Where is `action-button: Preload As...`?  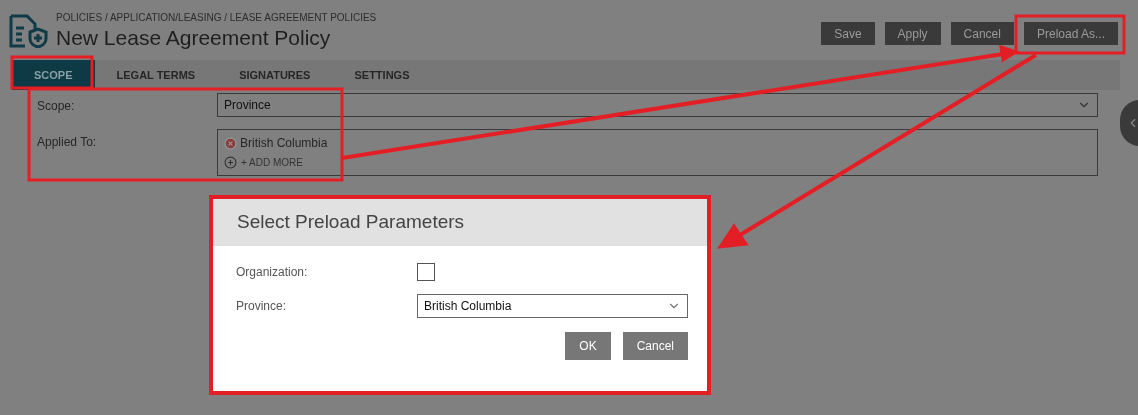
action-button: Preload As... is located at coordinates (1070, 33).